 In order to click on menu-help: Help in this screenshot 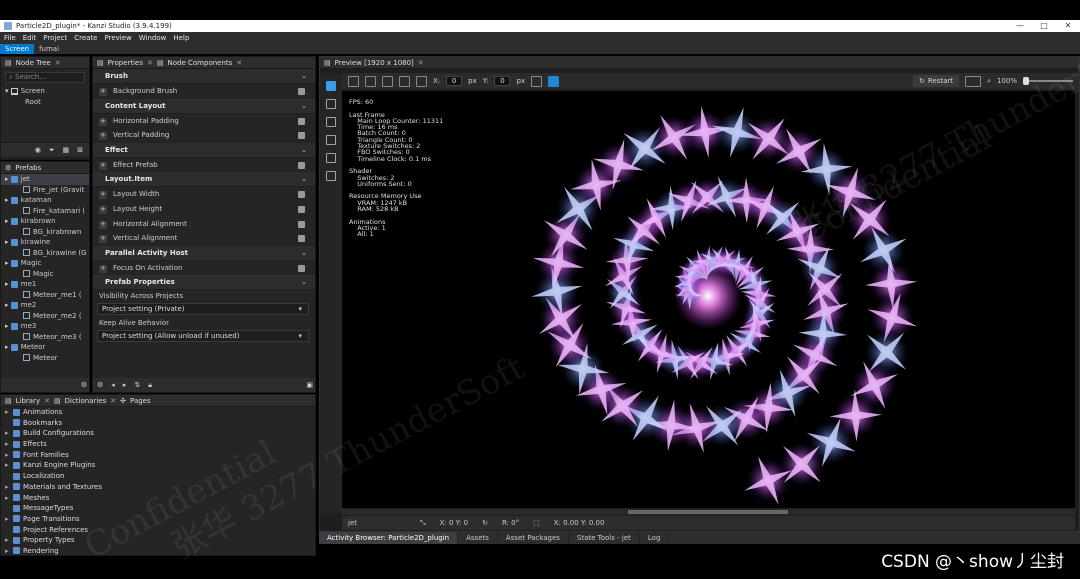, I will do `click(181, 38)`.